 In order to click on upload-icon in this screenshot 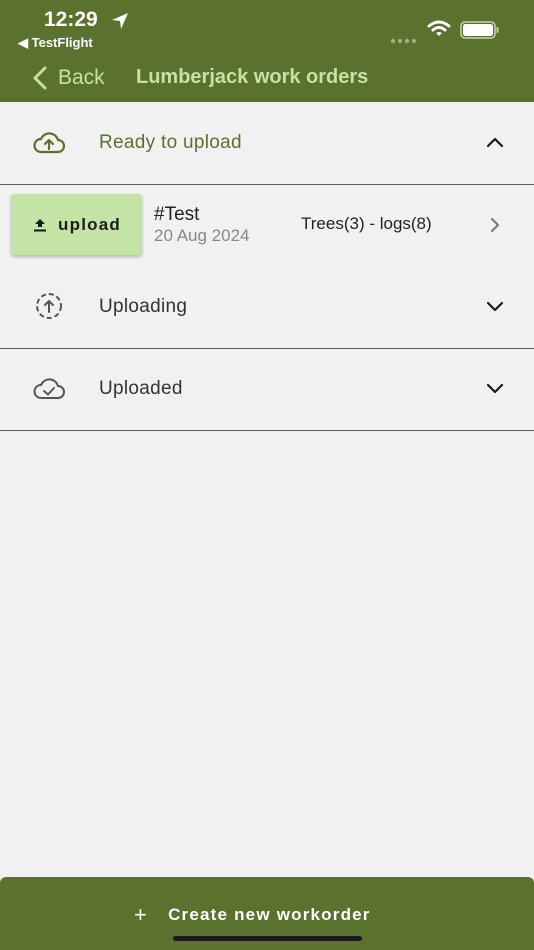, I will do `click(40, 224)`.